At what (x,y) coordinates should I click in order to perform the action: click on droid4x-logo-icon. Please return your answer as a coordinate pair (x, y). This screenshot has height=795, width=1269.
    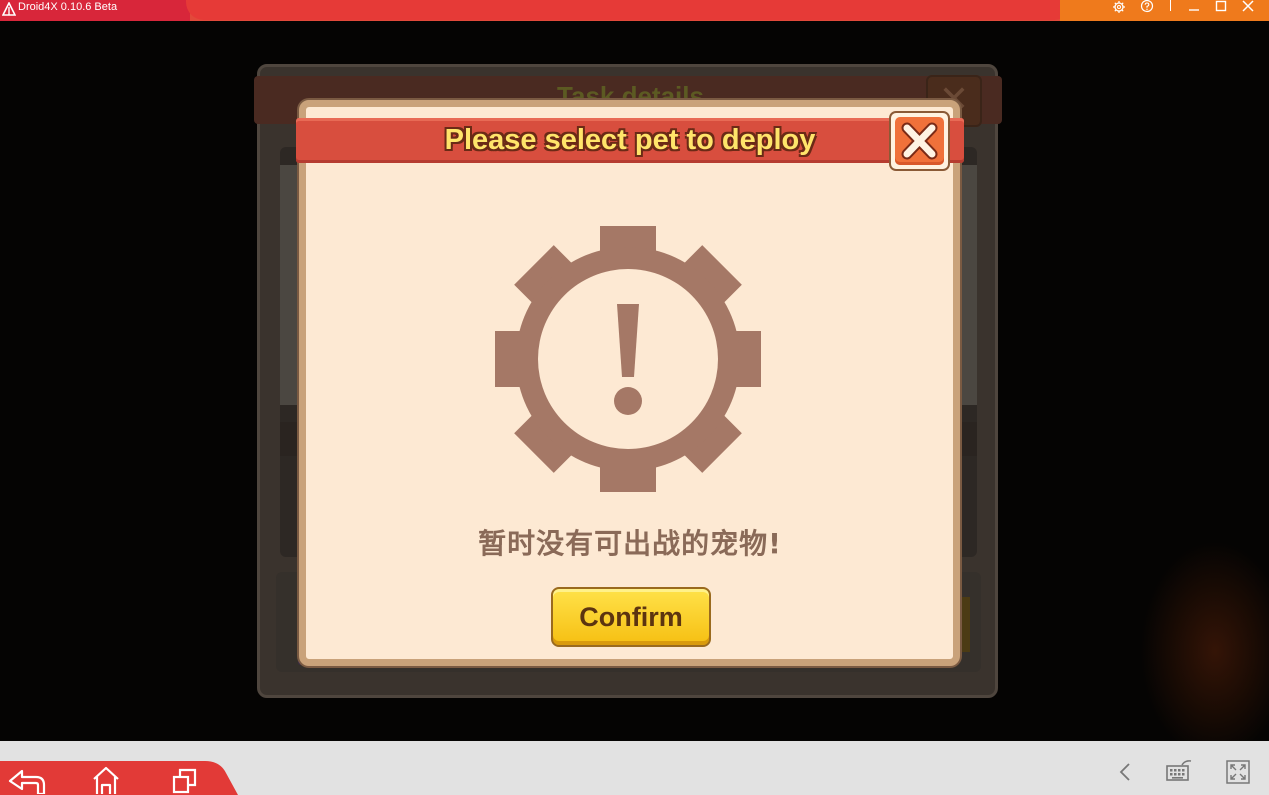
    Looking at the image, I should click on (9, 9).